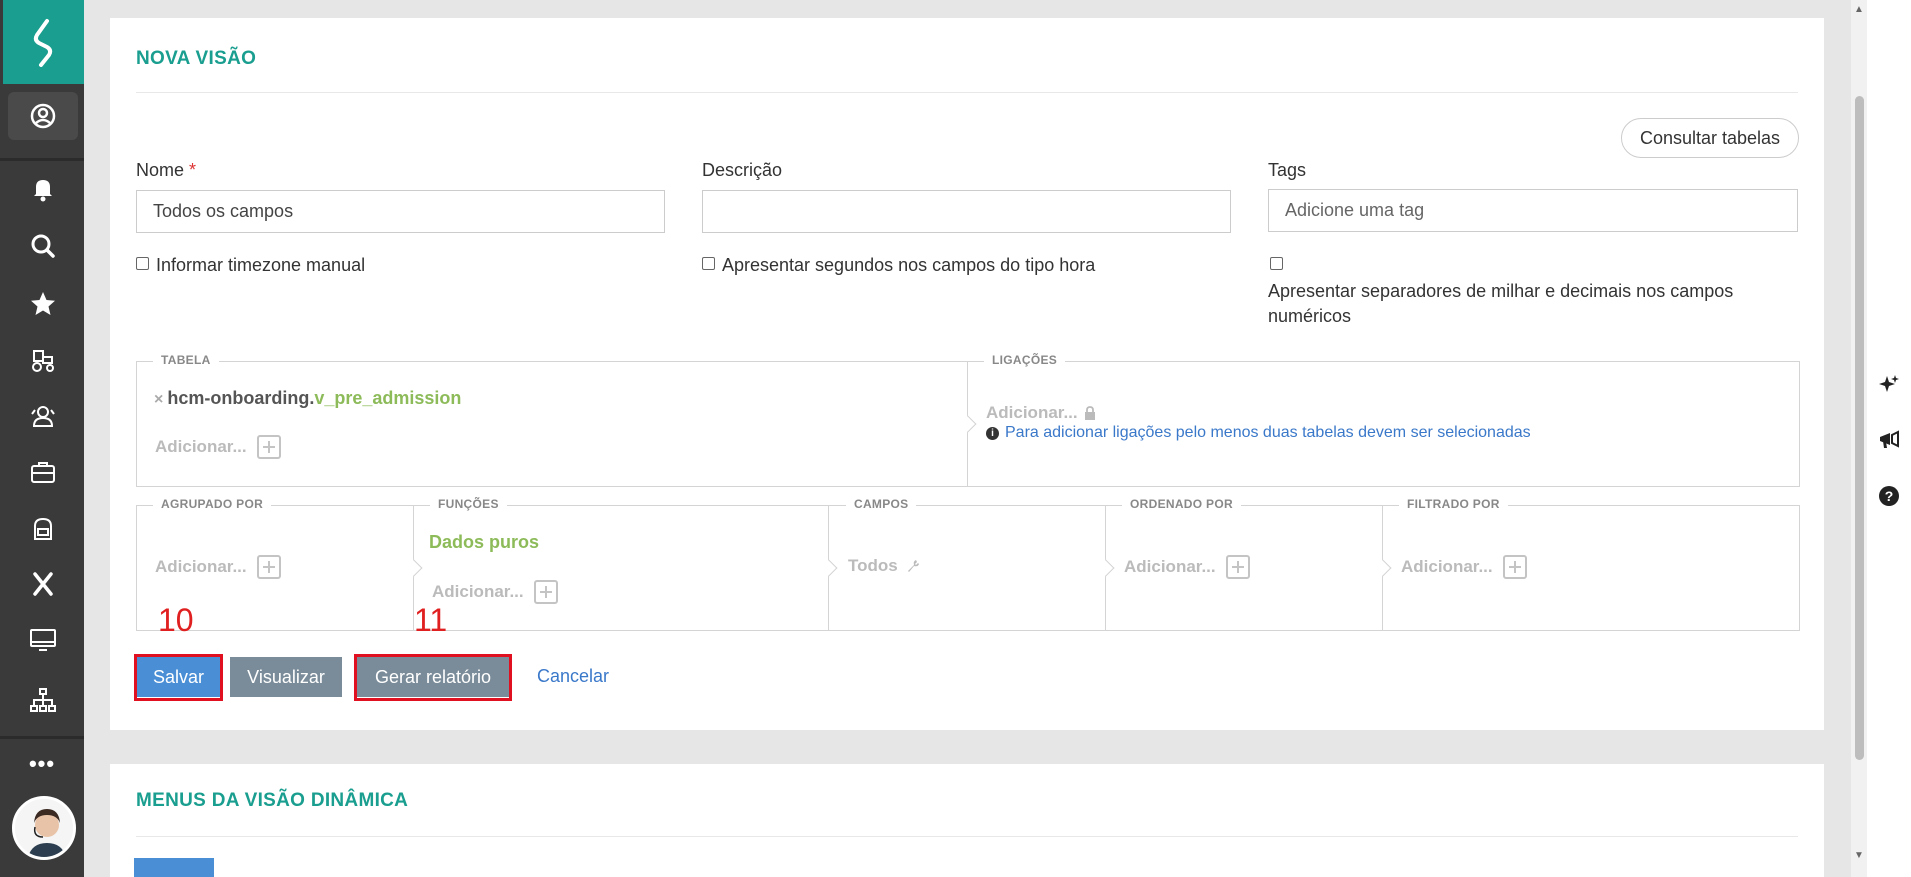  I want to click on table-name: v_pre_admission, so click(388, 398).